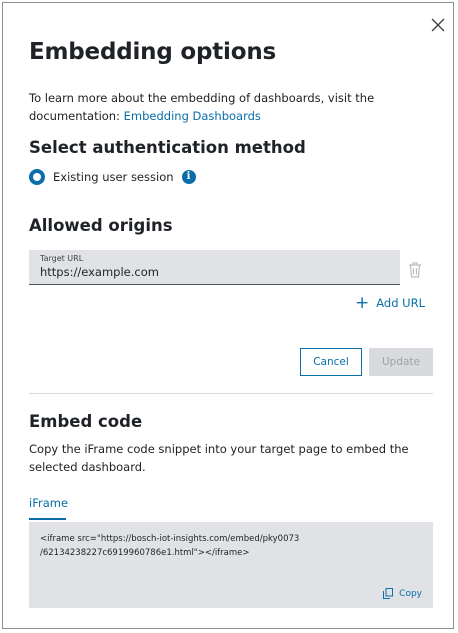  Describe the element at coordinates (86, 421) in the screenshot. I see `embed-code-heading: Embed code` at that location.